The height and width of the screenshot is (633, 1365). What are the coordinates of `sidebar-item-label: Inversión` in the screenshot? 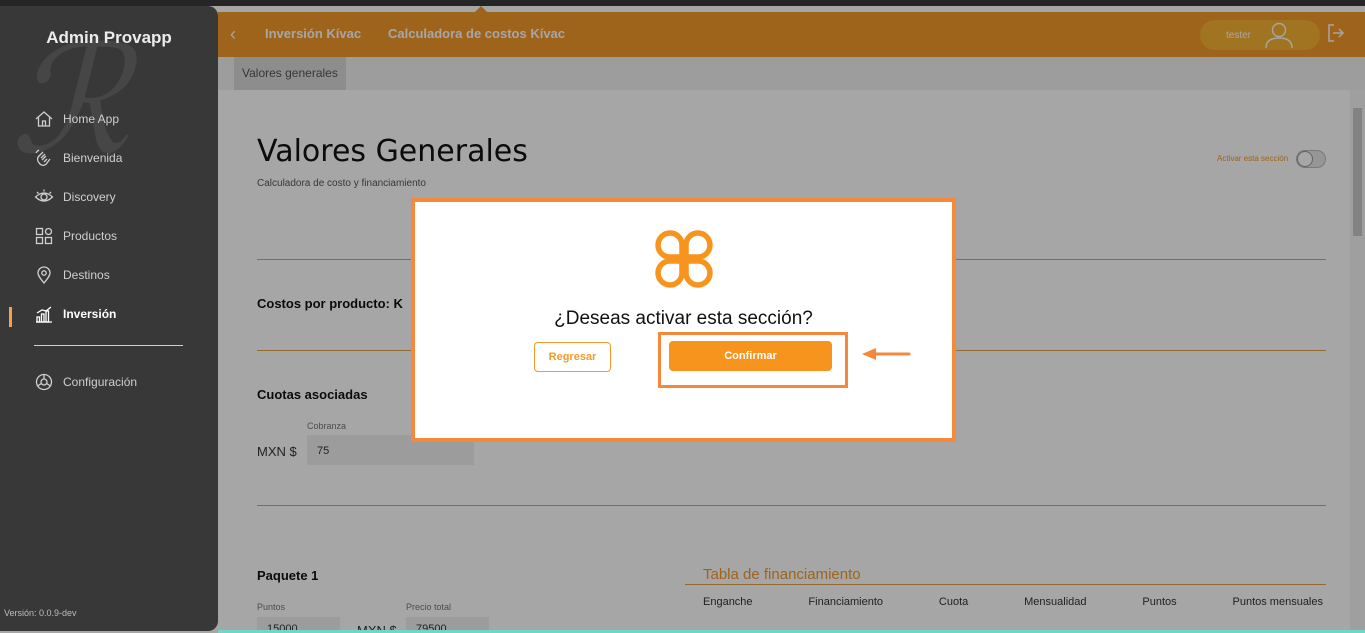 It's located at (90, 314).